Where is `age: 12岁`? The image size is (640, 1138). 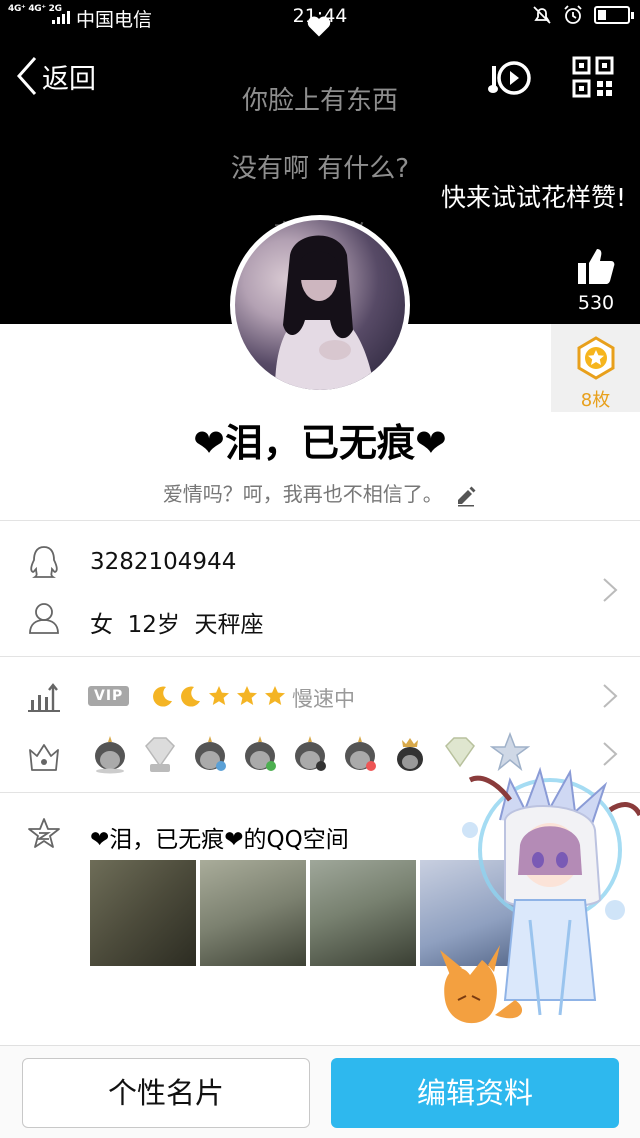
age: 12岁 is located at coordinates (153, 625).